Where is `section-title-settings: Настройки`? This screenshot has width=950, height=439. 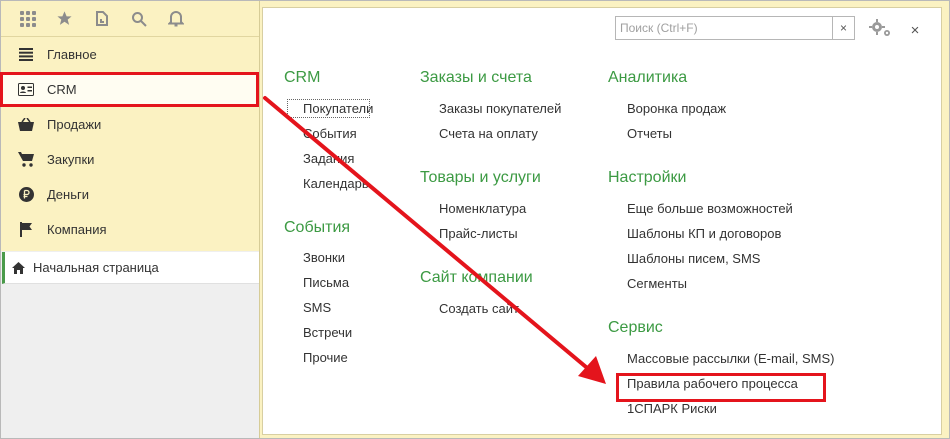
section-title-settings: Настройки is located at coordinates (647, 177).